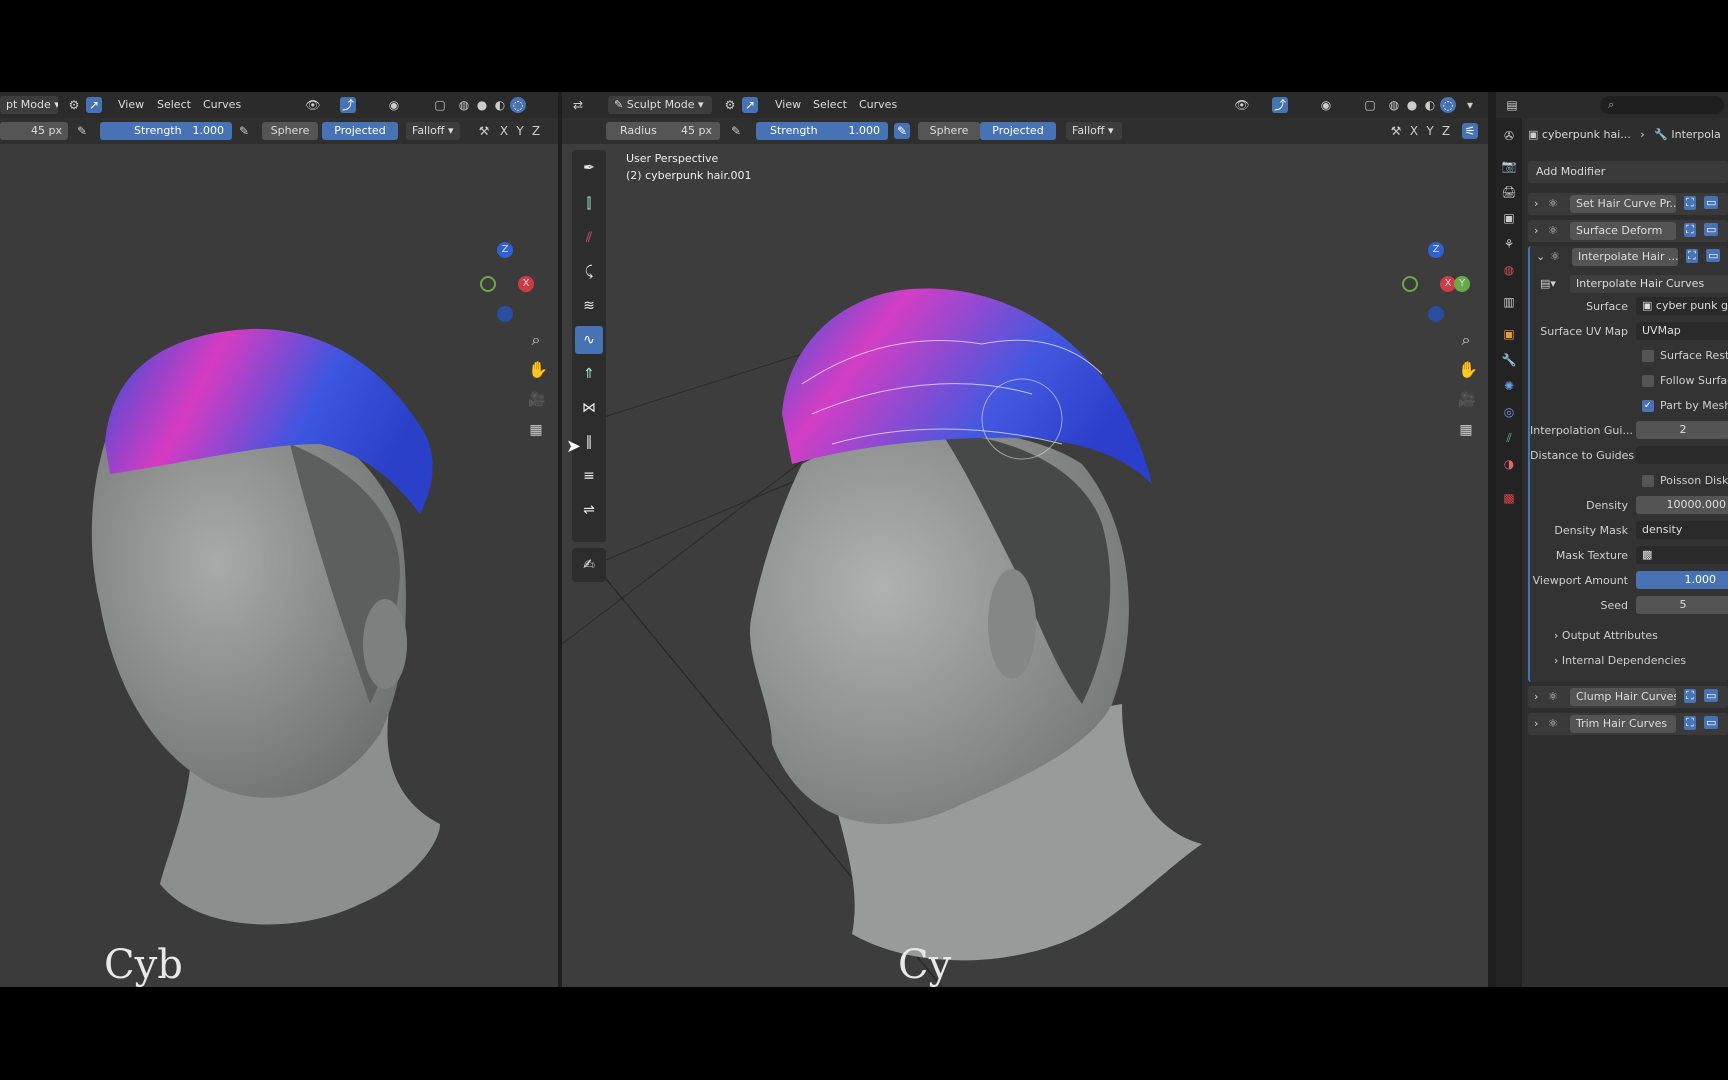 This screenshot has width=1728, height=1080. What do you see at coordinates (1682, 505) in the screenshot?
I see `density-field: 10000.000` at bounding box center [1682, 505].